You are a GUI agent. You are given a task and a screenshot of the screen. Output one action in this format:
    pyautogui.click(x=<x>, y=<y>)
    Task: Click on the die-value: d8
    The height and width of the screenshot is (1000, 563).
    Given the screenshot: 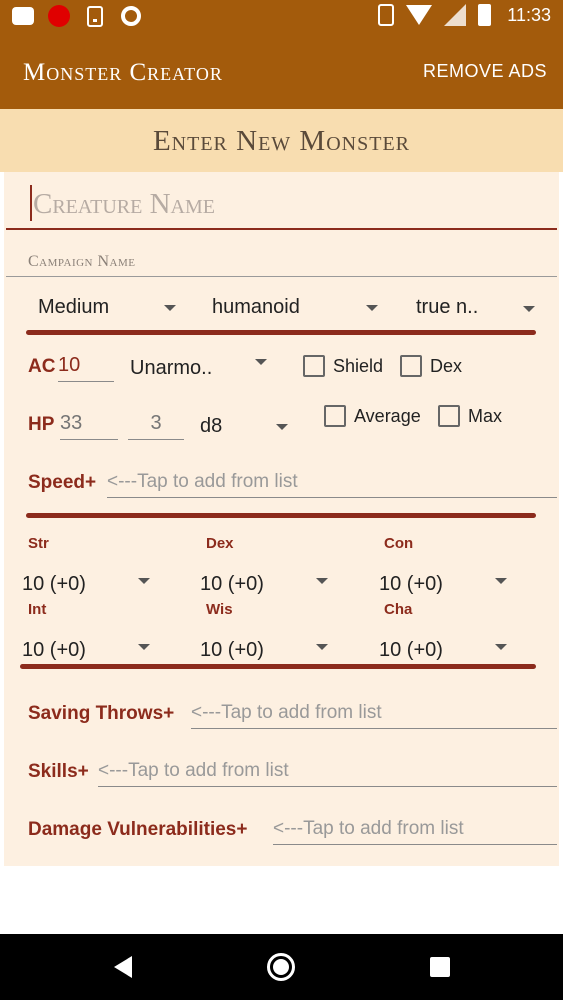 What is the action you would take?
    pyautogui.click(x=211, y=425)
    